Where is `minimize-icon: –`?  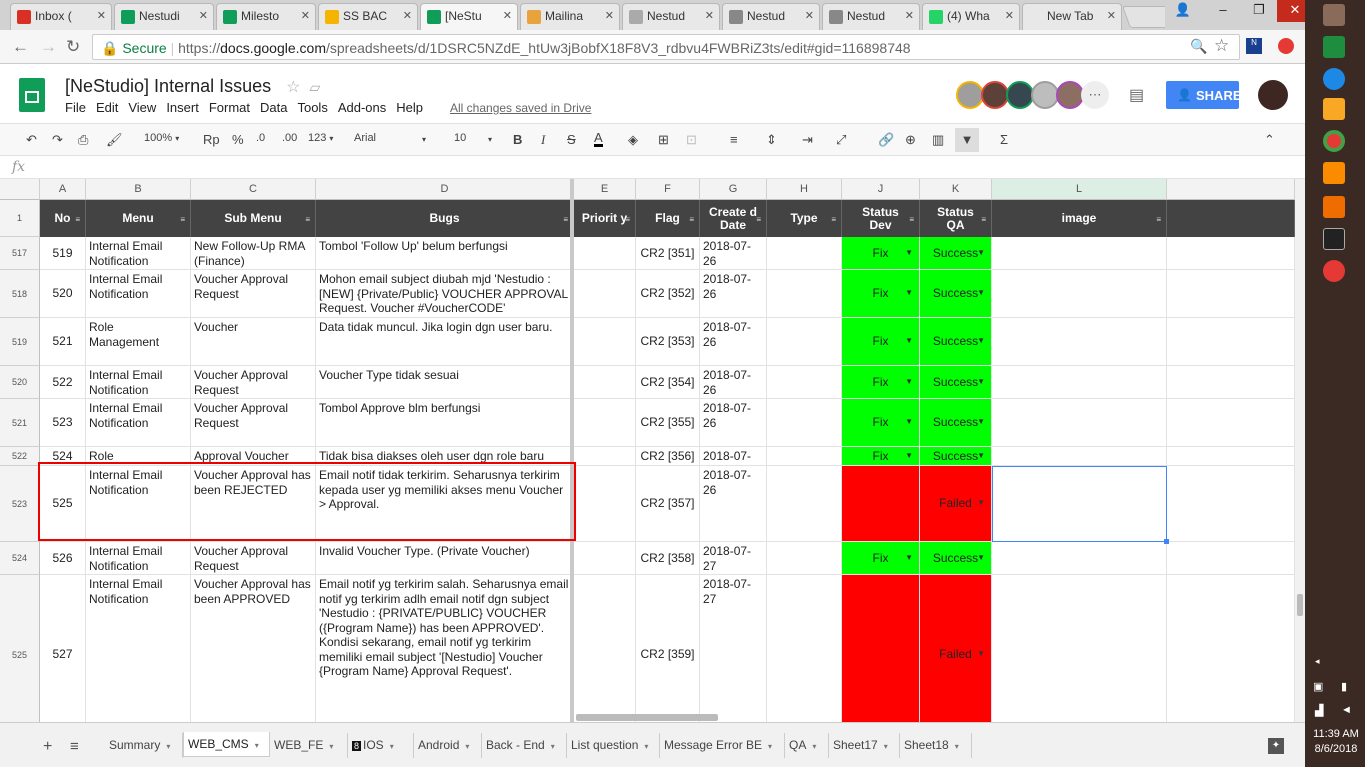
minimize-icon: – is located at coordinates (1223, 11).